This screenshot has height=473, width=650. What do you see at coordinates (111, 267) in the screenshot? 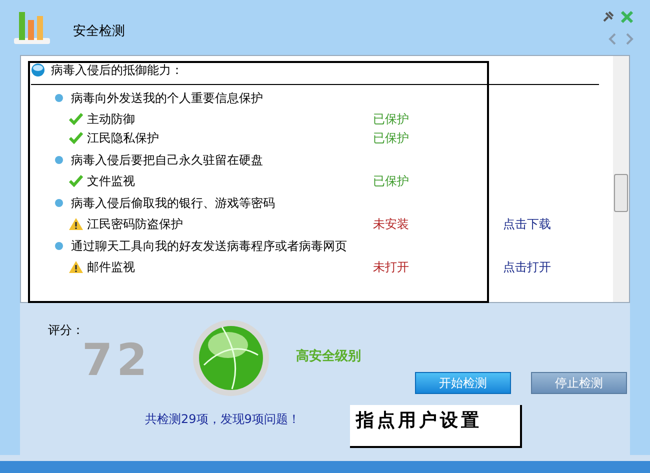
I see `item-label: 邮件监视` at bounding box center [111, 267].